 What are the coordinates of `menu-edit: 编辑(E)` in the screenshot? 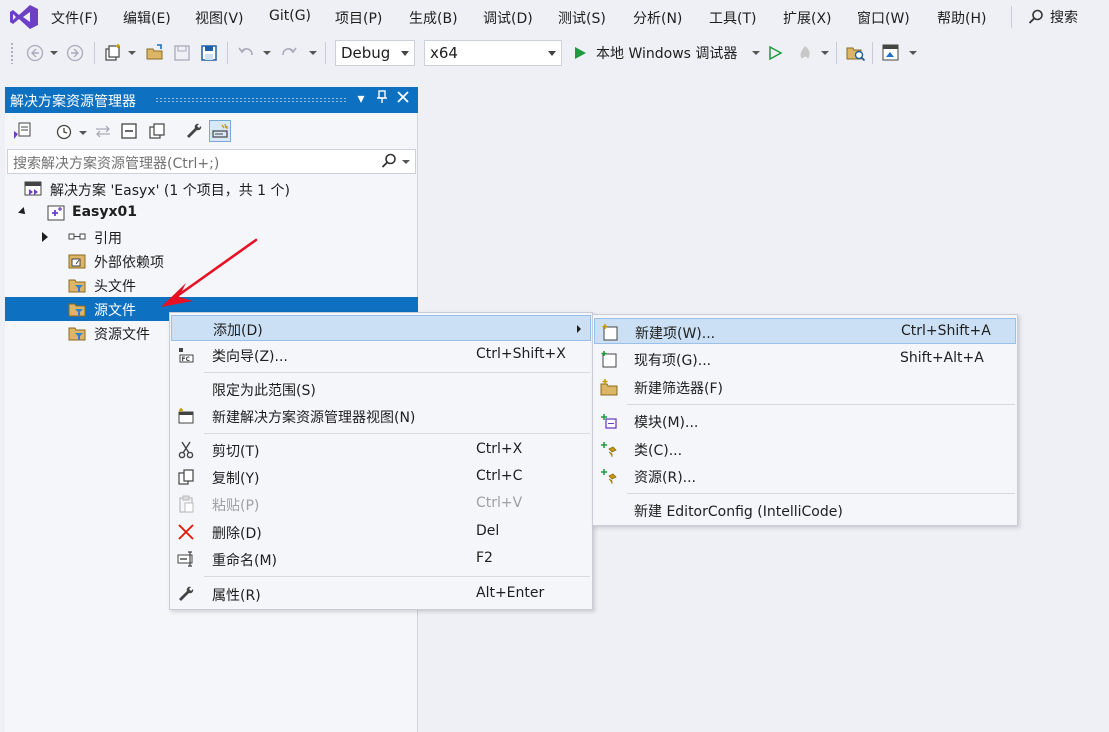 It's located at (147, 18).